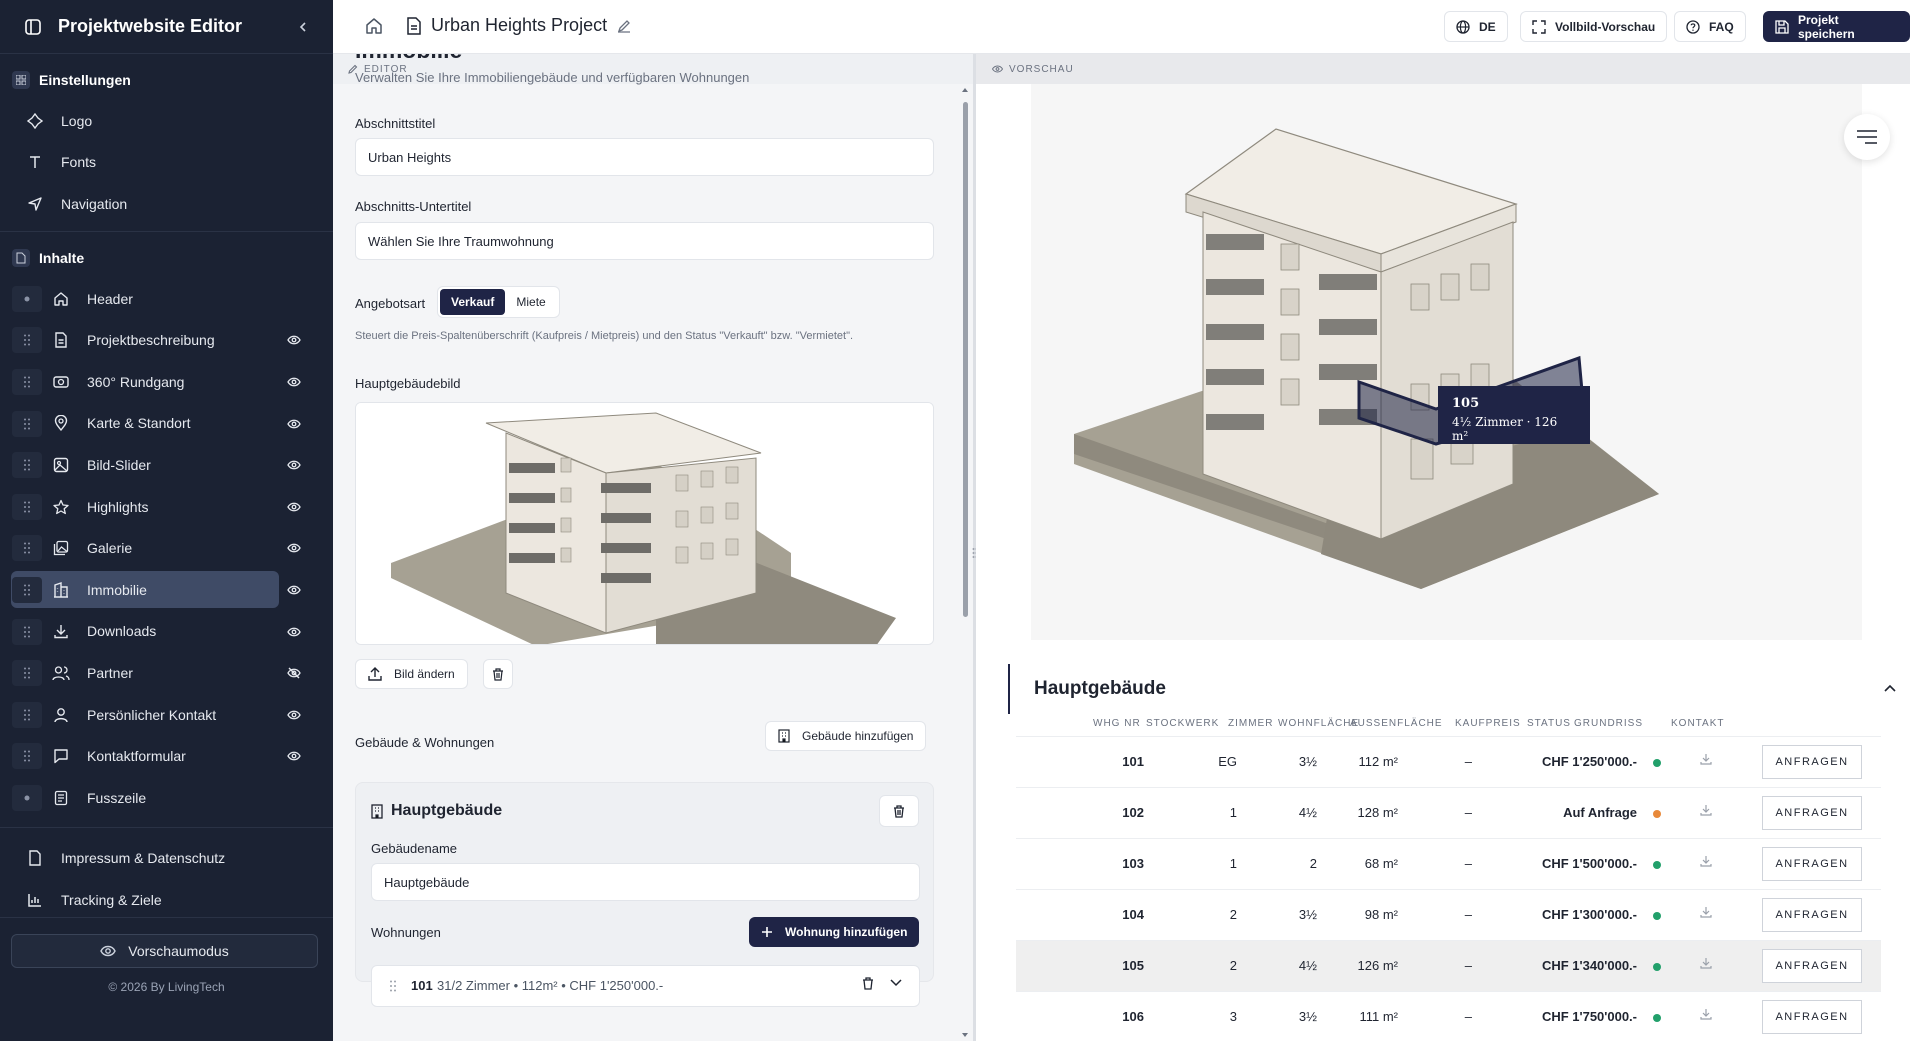  What do you see at coordinates (166, 121) in the screenshot?
I see `sidebar-item-logo: Logo` at bounding box center [166, 121].